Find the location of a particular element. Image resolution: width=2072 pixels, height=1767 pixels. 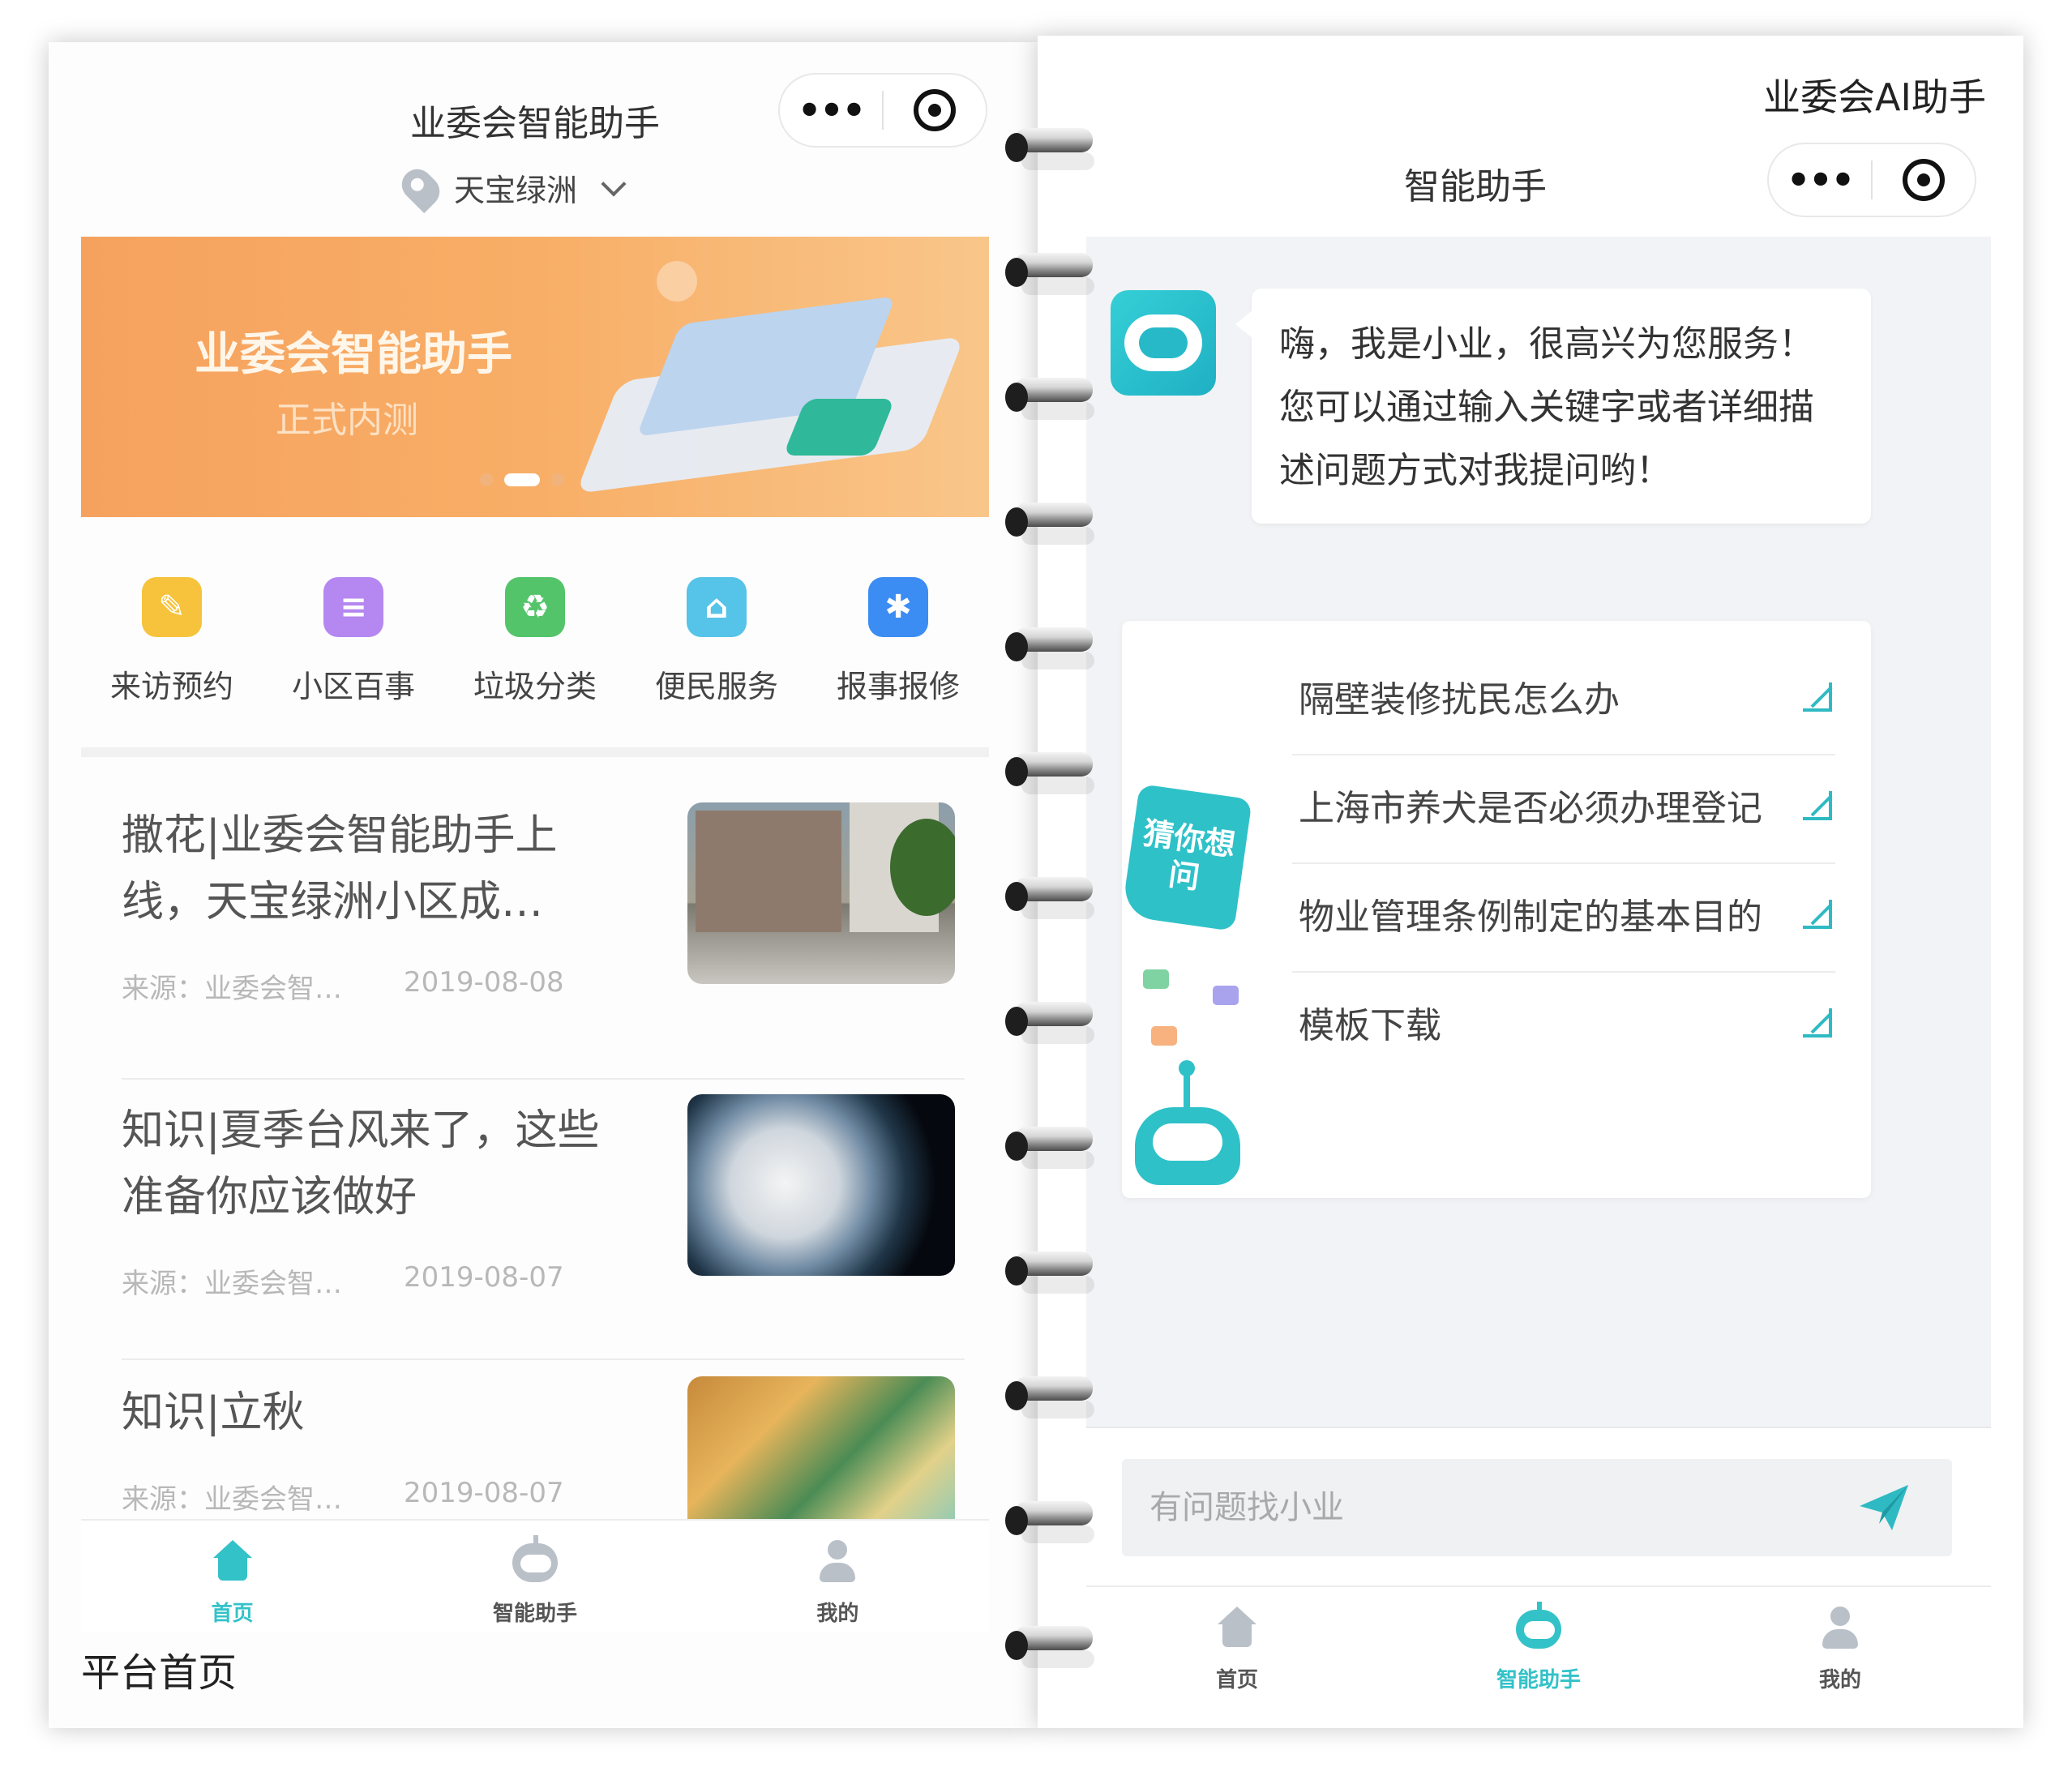

location-selector: 天宝绿洲 is located at coordinates (511, 187).